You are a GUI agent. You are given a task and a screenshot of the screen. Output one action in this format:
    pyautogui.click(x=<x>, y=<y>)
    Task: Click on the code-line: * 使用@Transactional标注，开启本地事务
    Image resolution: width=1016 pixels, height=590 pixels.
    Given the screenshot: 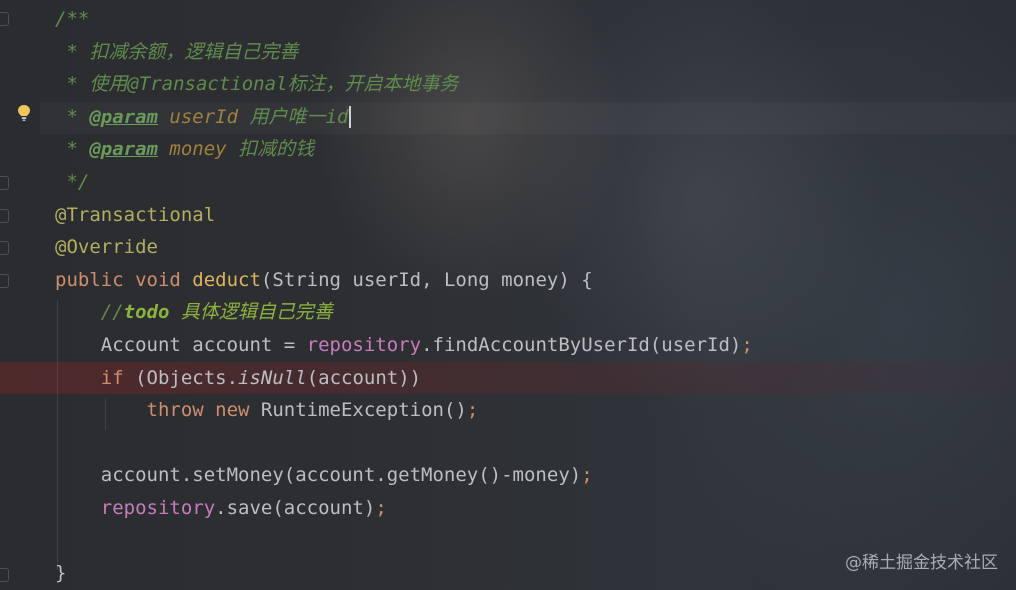 What is the action you would take?
    pyautogui.click(x=404, y=84)
    